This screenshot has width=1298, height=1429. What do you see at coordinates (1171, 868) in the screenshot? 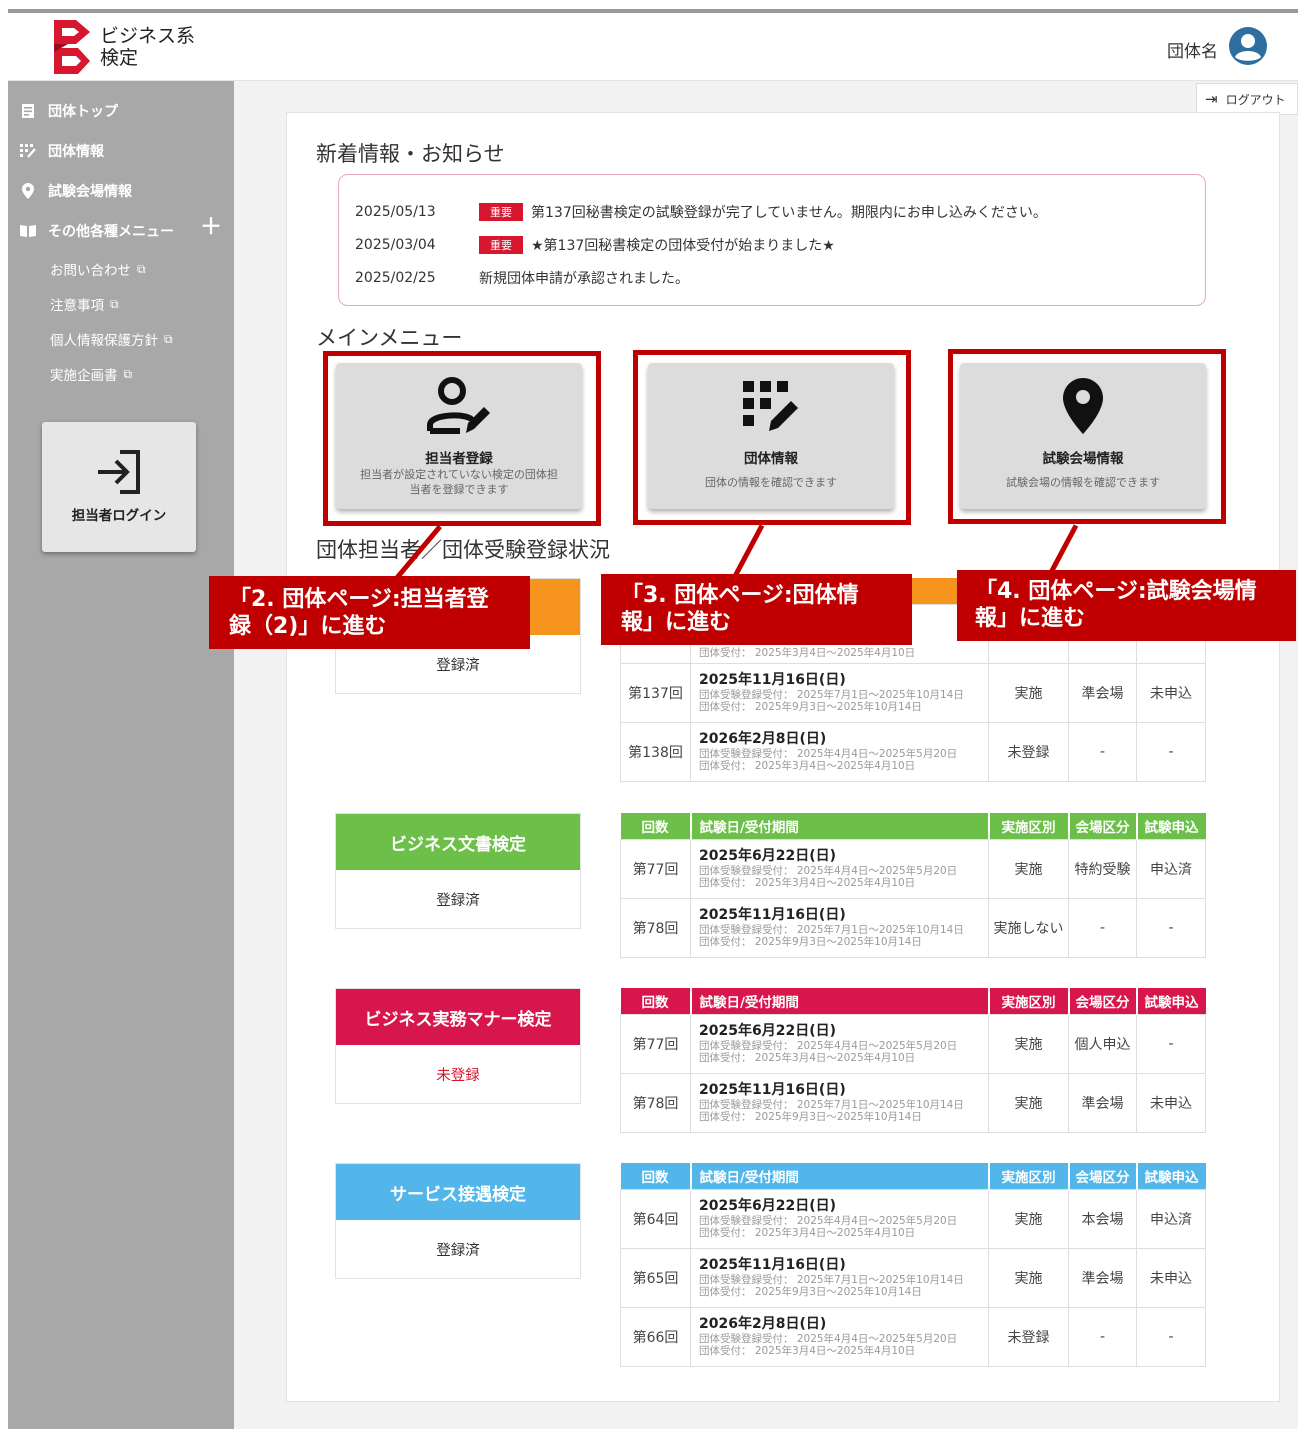
I see `cell-apply: 申込済` at bounding box center [1171, 868].